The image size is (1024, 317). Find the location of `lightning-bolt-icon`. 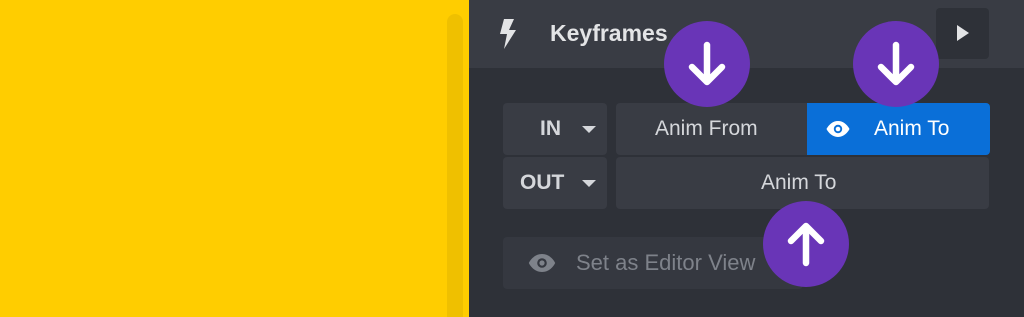

lightning-bolt-icon is located at coordinates (508, 34).